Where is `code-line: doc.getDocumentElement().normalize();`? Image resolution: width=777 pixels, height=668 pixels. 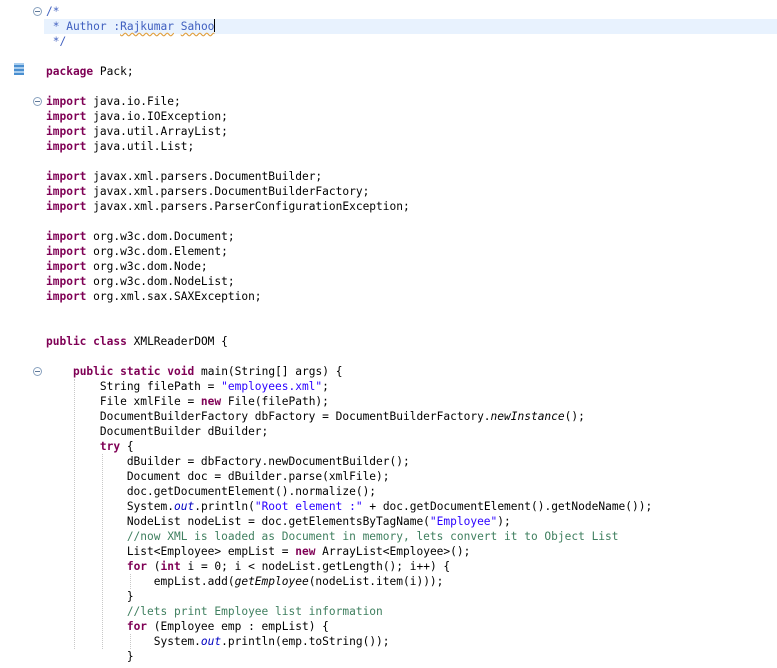
code-line: doc.getDocumentElement().normalize(); is located at coordinates (211, 491).